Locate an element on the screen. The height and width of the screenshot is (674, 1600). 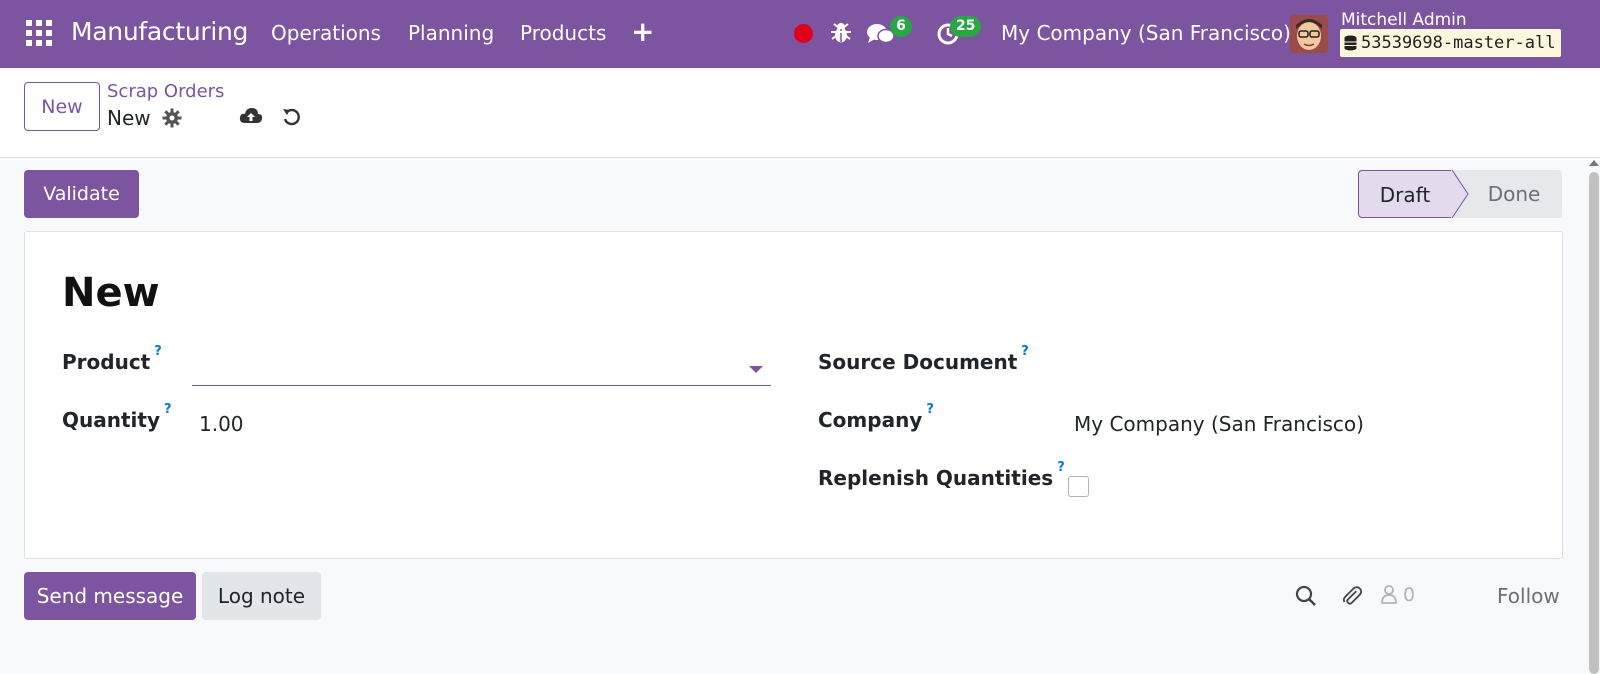
database-badge: 53539698-master-all is located at coordinates (1451, 44).